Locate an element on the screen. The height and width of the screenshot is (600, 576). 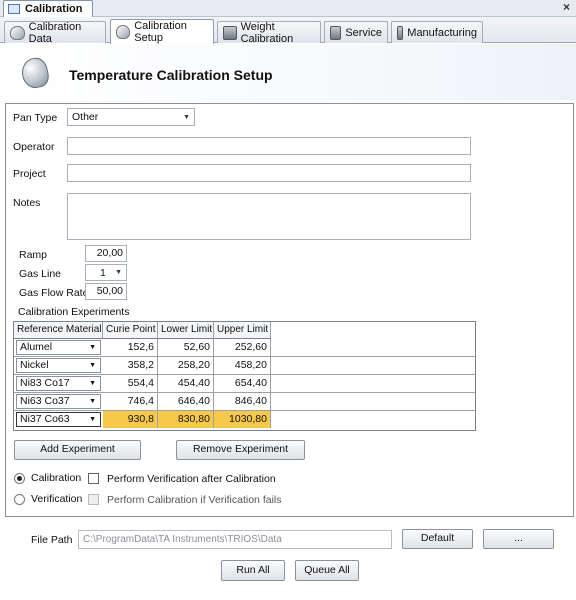
default-button: Default is located at coordinates (437, 539).